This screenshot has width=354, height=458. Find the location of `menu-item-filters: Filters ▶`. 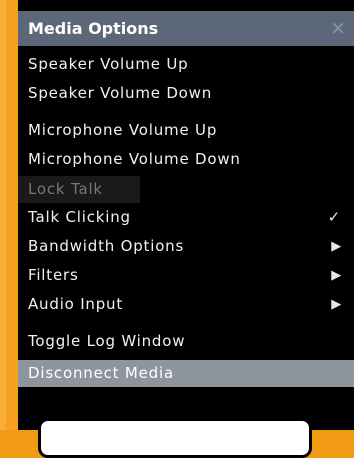

menu-item-filters: Filters ▶ is located at coordinates (186, 275).